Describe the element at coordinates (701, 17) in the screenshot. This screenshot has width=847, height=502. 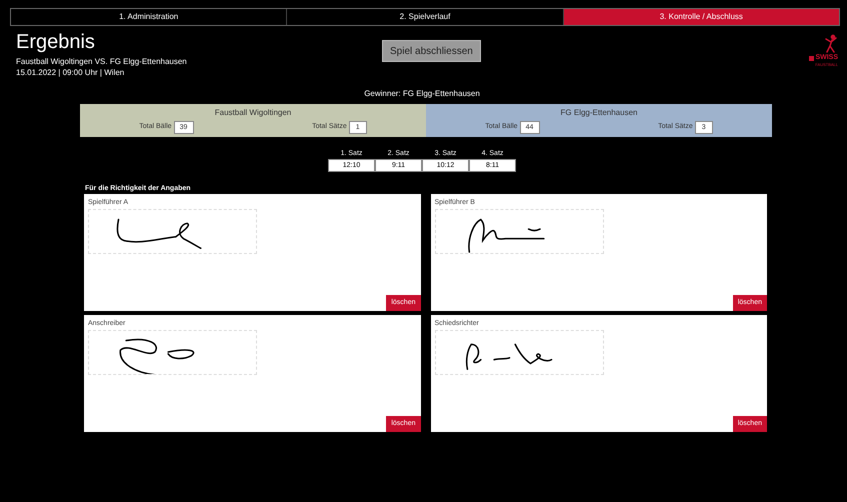
I see `step-tab: 3. Kontrolle / Abschluss` at that location.